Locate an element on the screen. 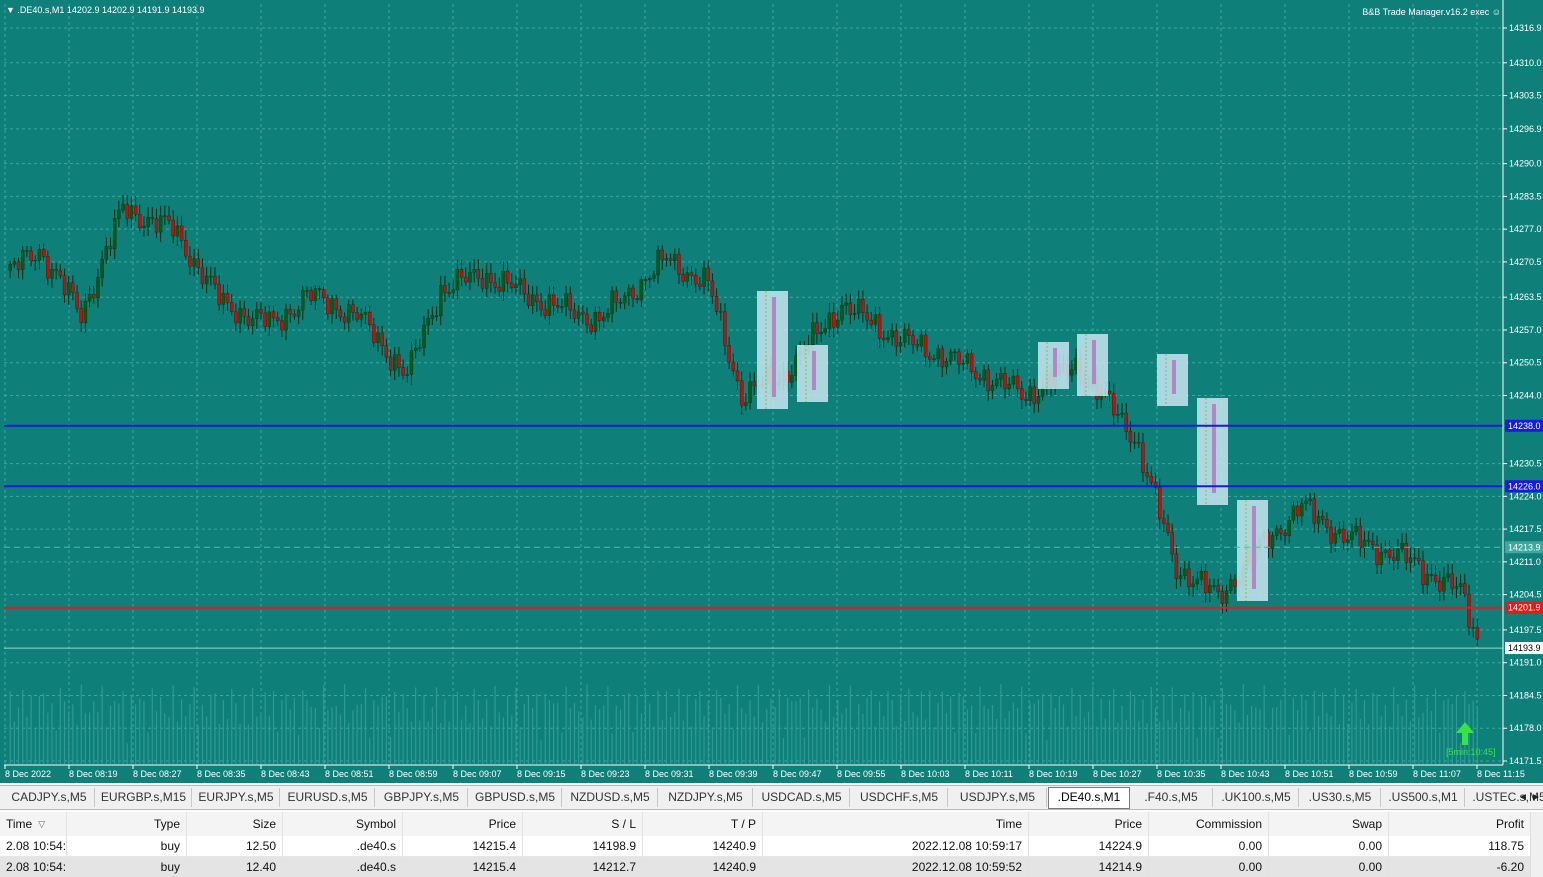  tab-scroll-right-icon: ► is located at coordinates (1536, 797).